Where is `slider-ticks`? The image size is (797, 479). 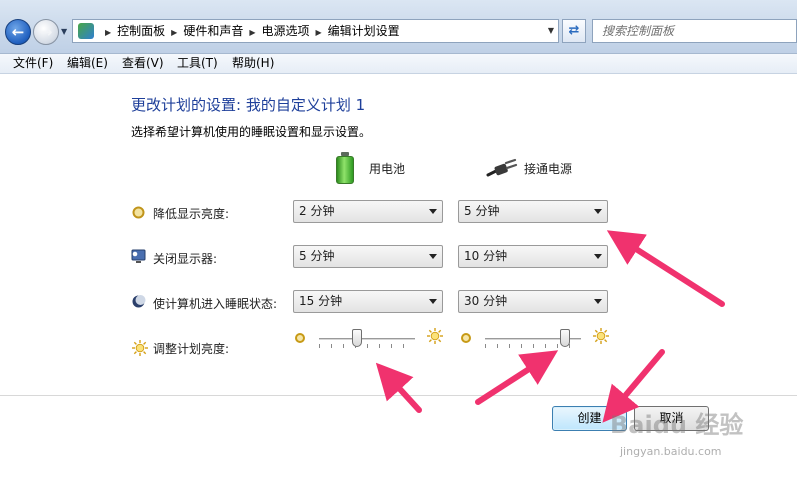 slider-ticks is located at coordinates (367, 346).